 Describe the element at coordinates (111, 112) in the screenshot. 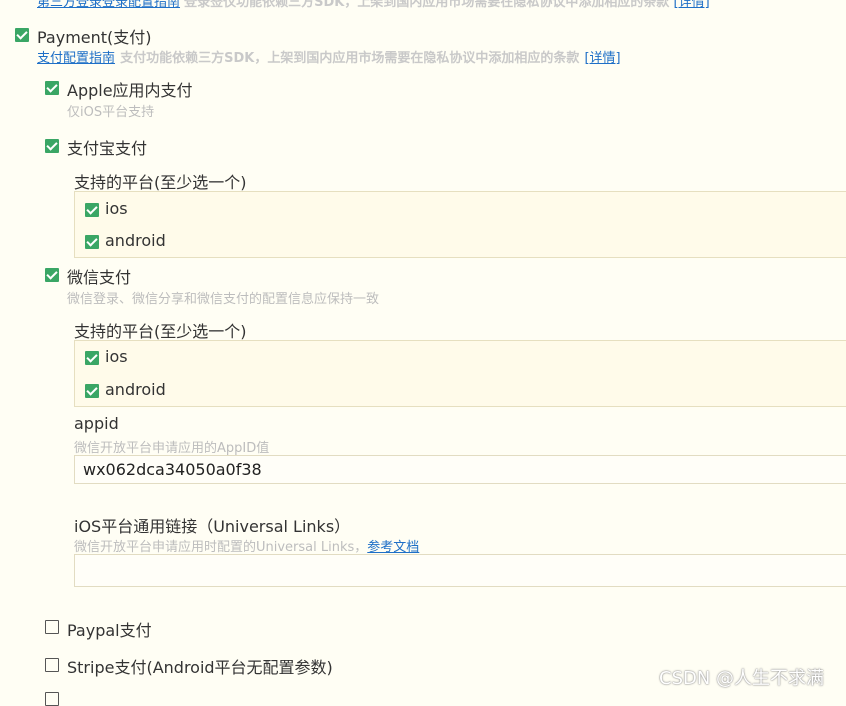

I see `apple-pay-desc: 仅iOS平台支持` at that location.